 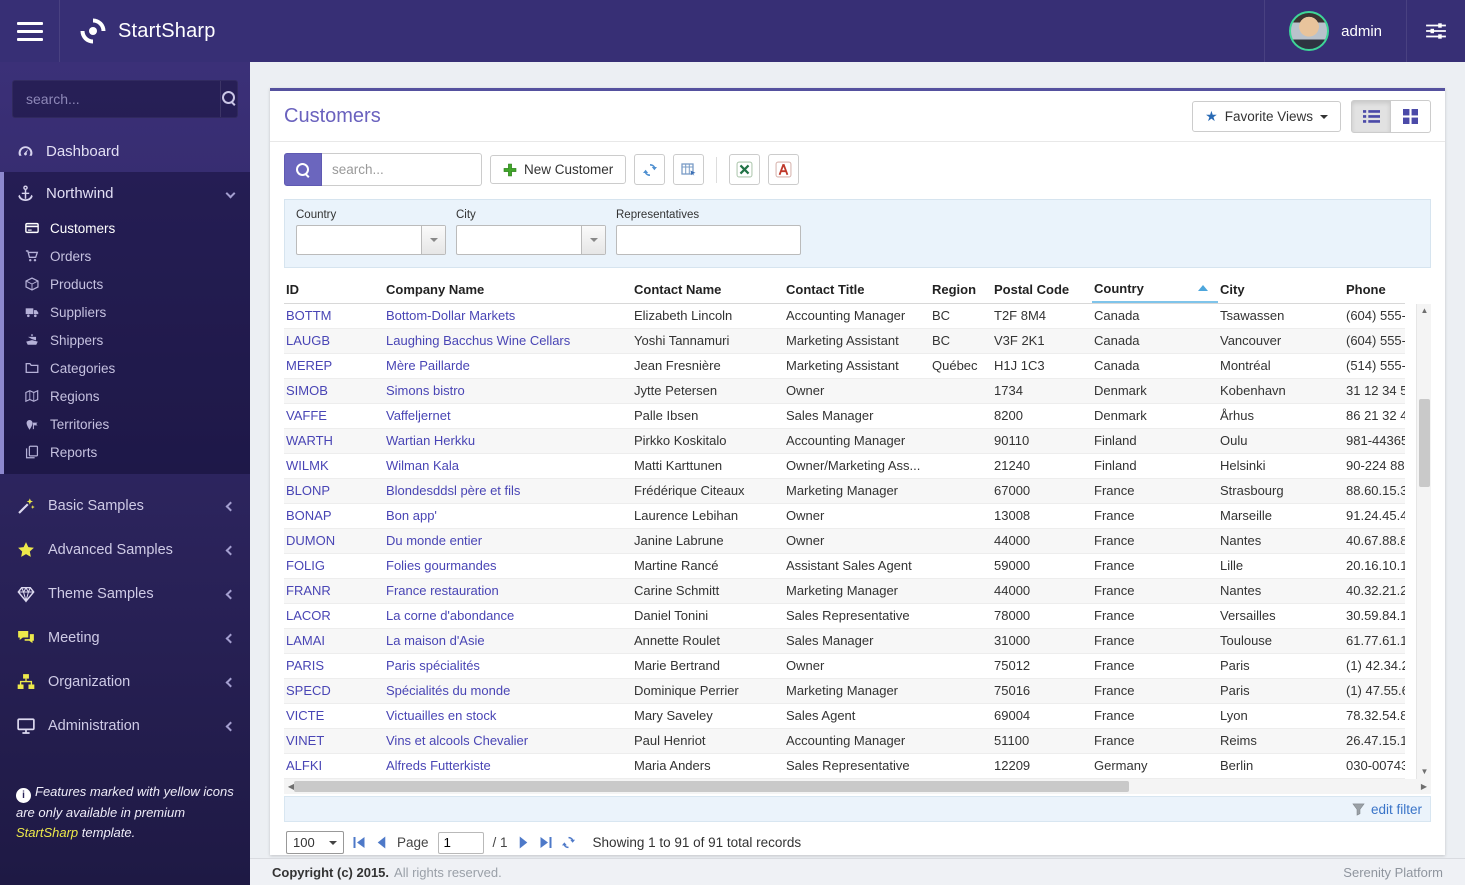 I want to click on settings-sliders-icon, so click(x=1436, y=31).